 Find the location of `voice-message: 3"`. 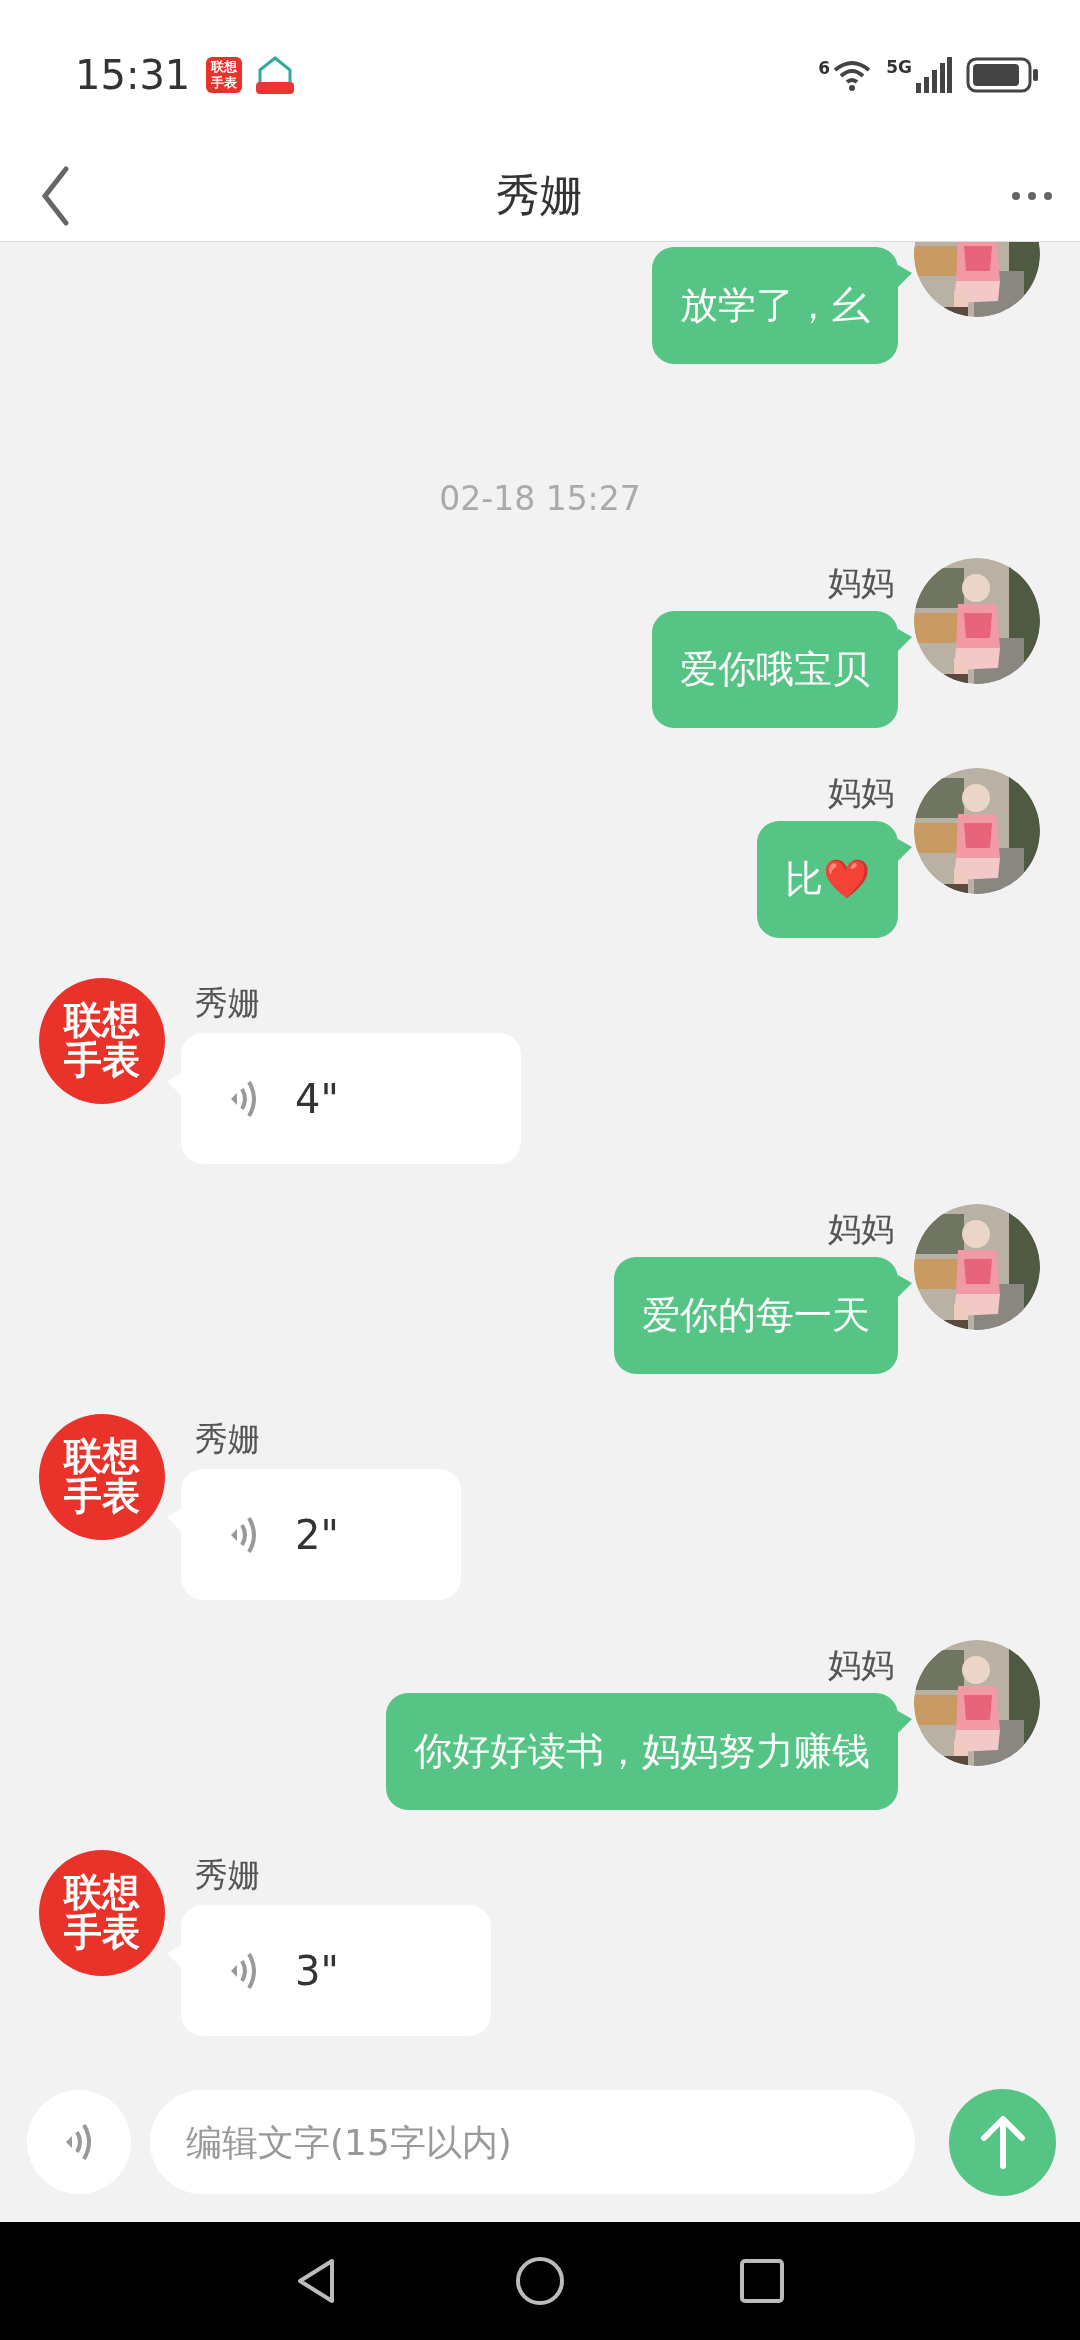

voice-message: 3" is located at coordinates (329, 1970).